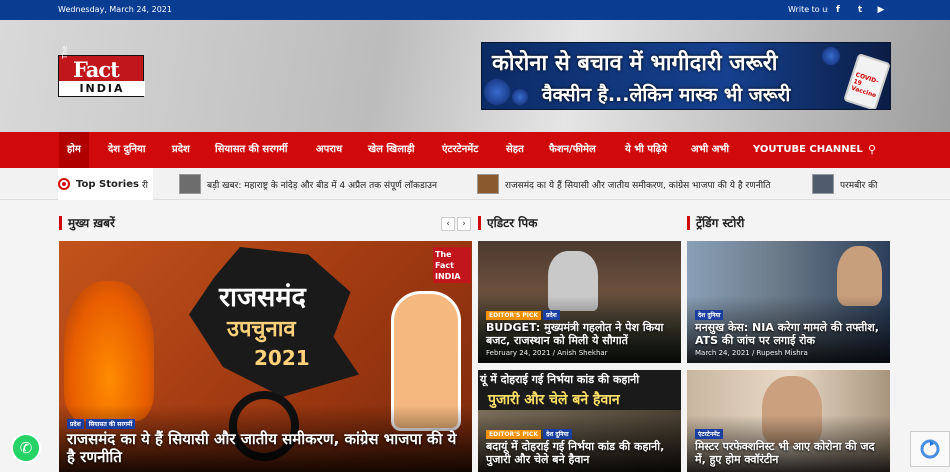  Describe the element at coordinates (751, 353) in the screenshot. I see `card-meta: March 24, 2021 / Rupesh Mishra` at that location.